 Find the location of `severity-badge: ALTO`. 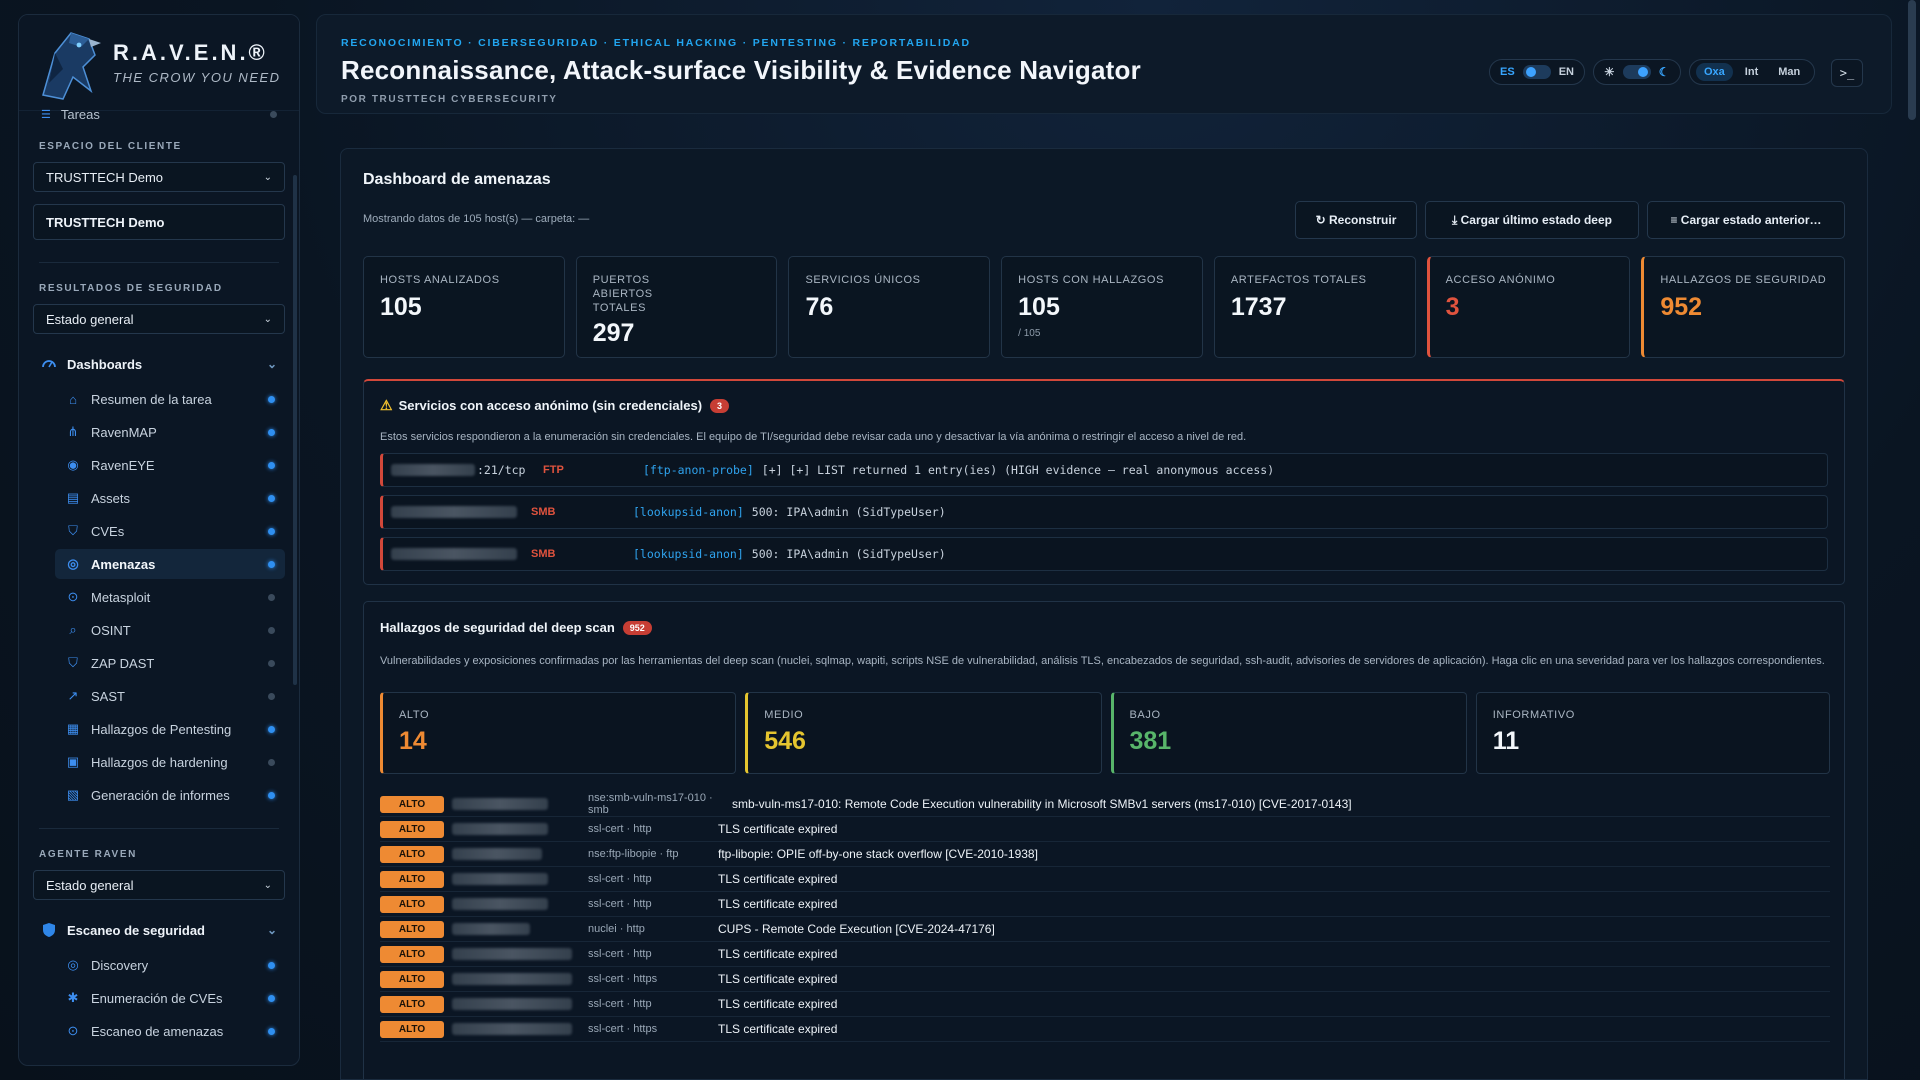

severity-badge: ALTO is located at coordinates (412, 904).